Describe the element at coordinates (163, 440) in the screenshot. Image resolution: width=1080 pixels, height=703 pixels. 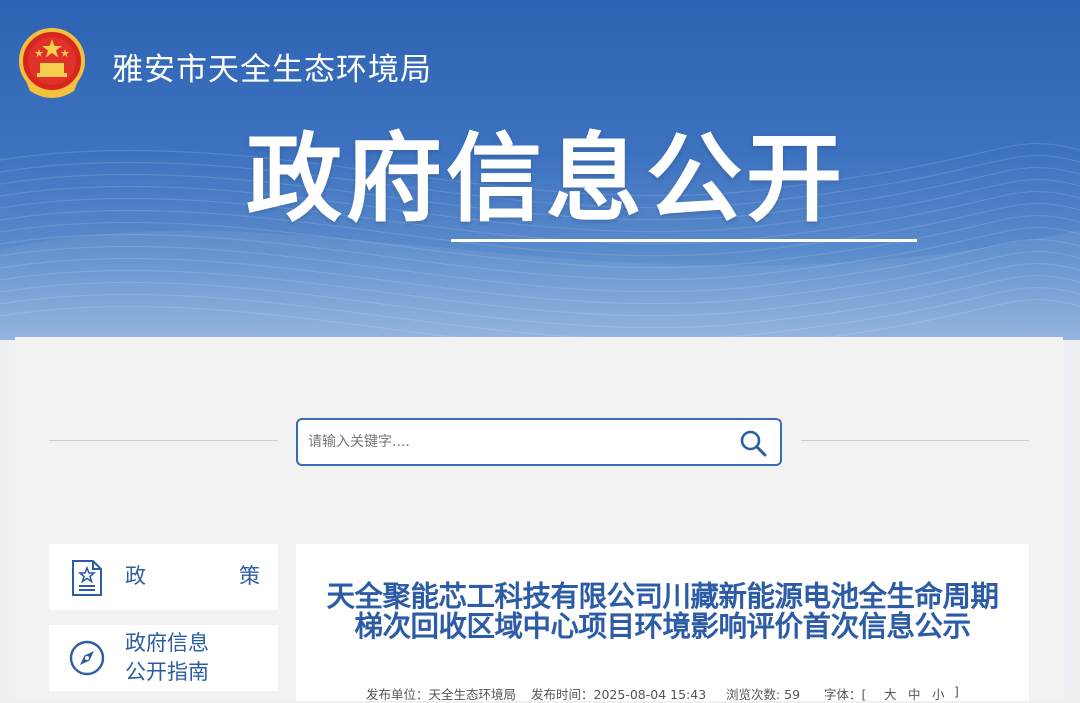
I see `search-divider-left` at that location.